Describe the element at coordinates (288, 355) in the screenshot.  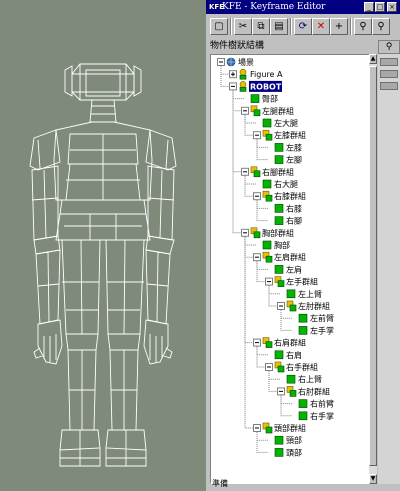
I see `tree-node: 右肩` at that location.